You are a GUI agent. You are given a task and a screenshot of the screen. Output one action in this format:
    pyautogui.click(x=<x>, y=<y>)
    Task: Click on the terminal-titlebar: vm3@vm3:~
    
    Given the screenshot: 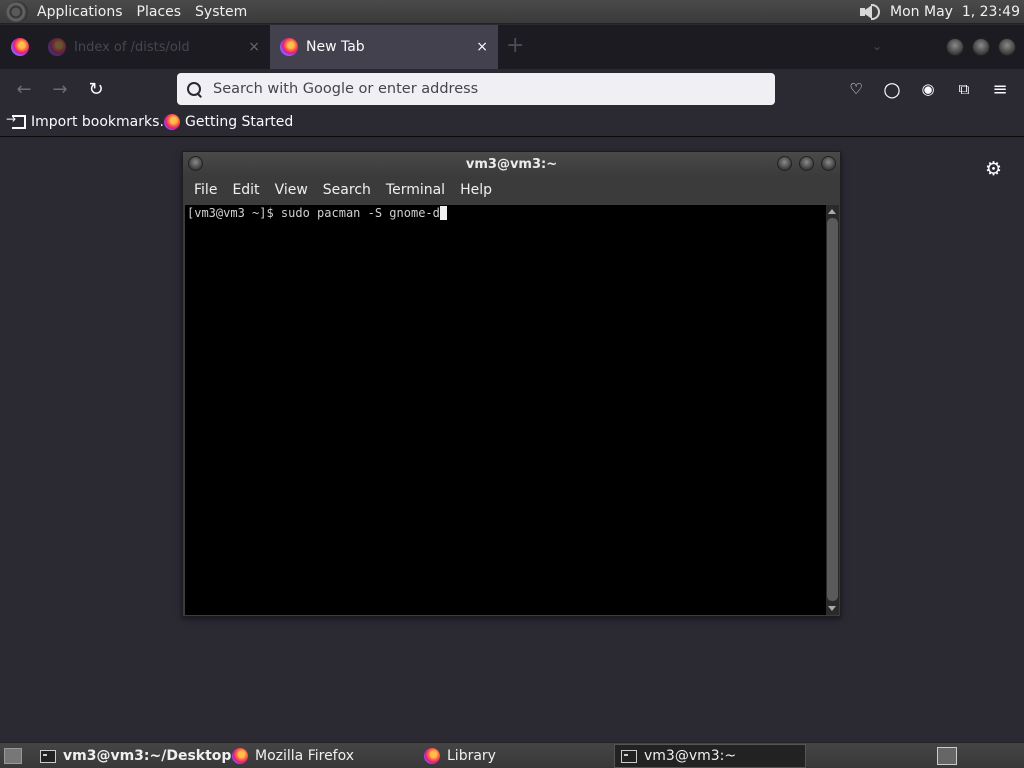 What is the action you would take?
    pyautogui.click(x=511, y=164)
    